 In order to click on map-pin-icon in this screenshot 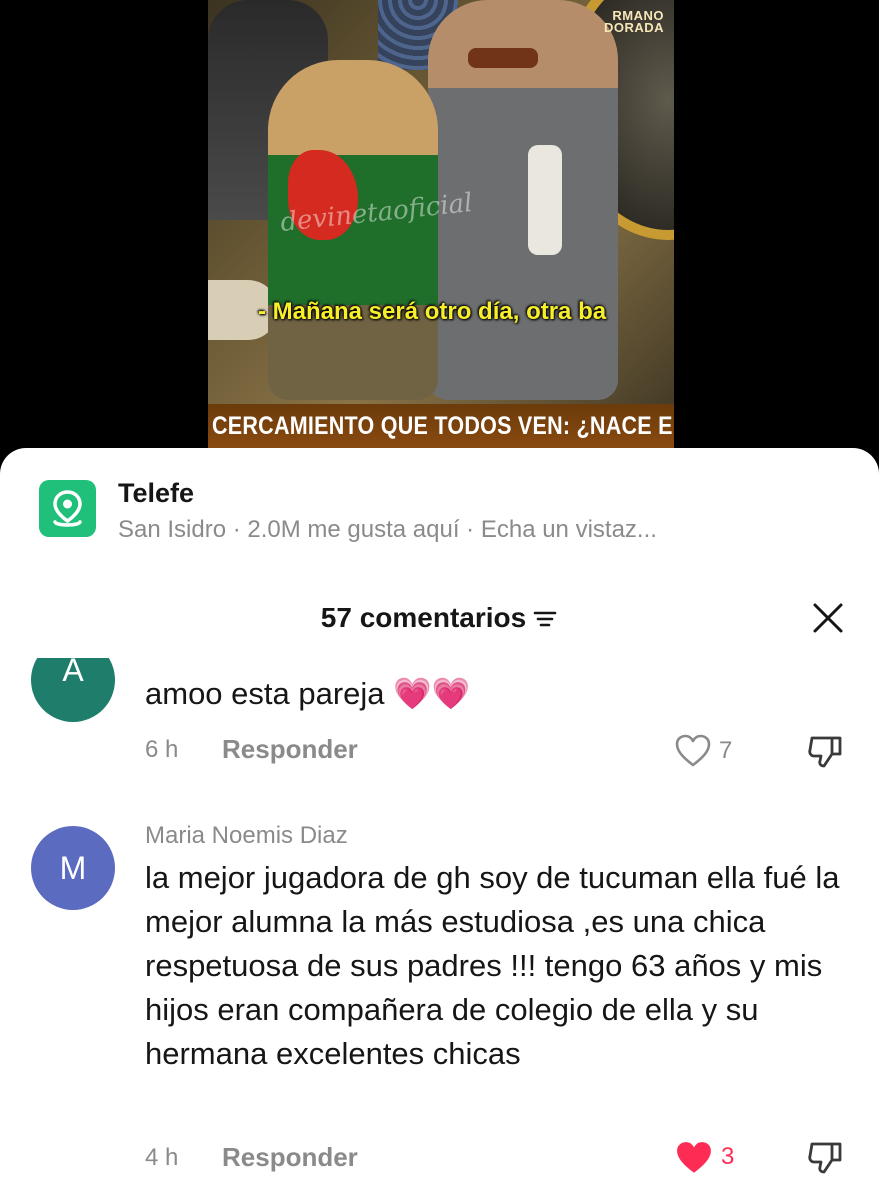, I will do `click(67, 508)`.